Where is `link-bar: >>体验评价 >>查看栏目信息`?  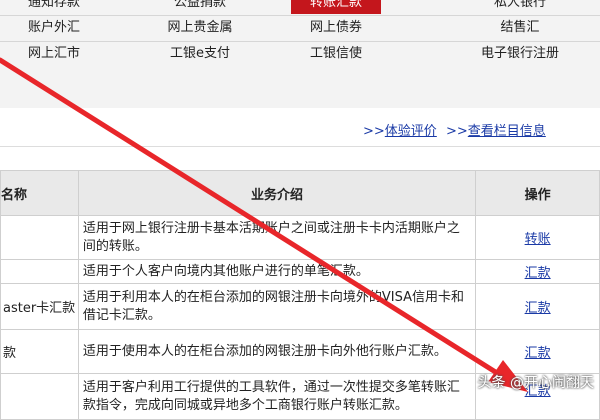 link-bar: >>体验评价 >>查看栏目信息 is located at coordinates (300, 127).